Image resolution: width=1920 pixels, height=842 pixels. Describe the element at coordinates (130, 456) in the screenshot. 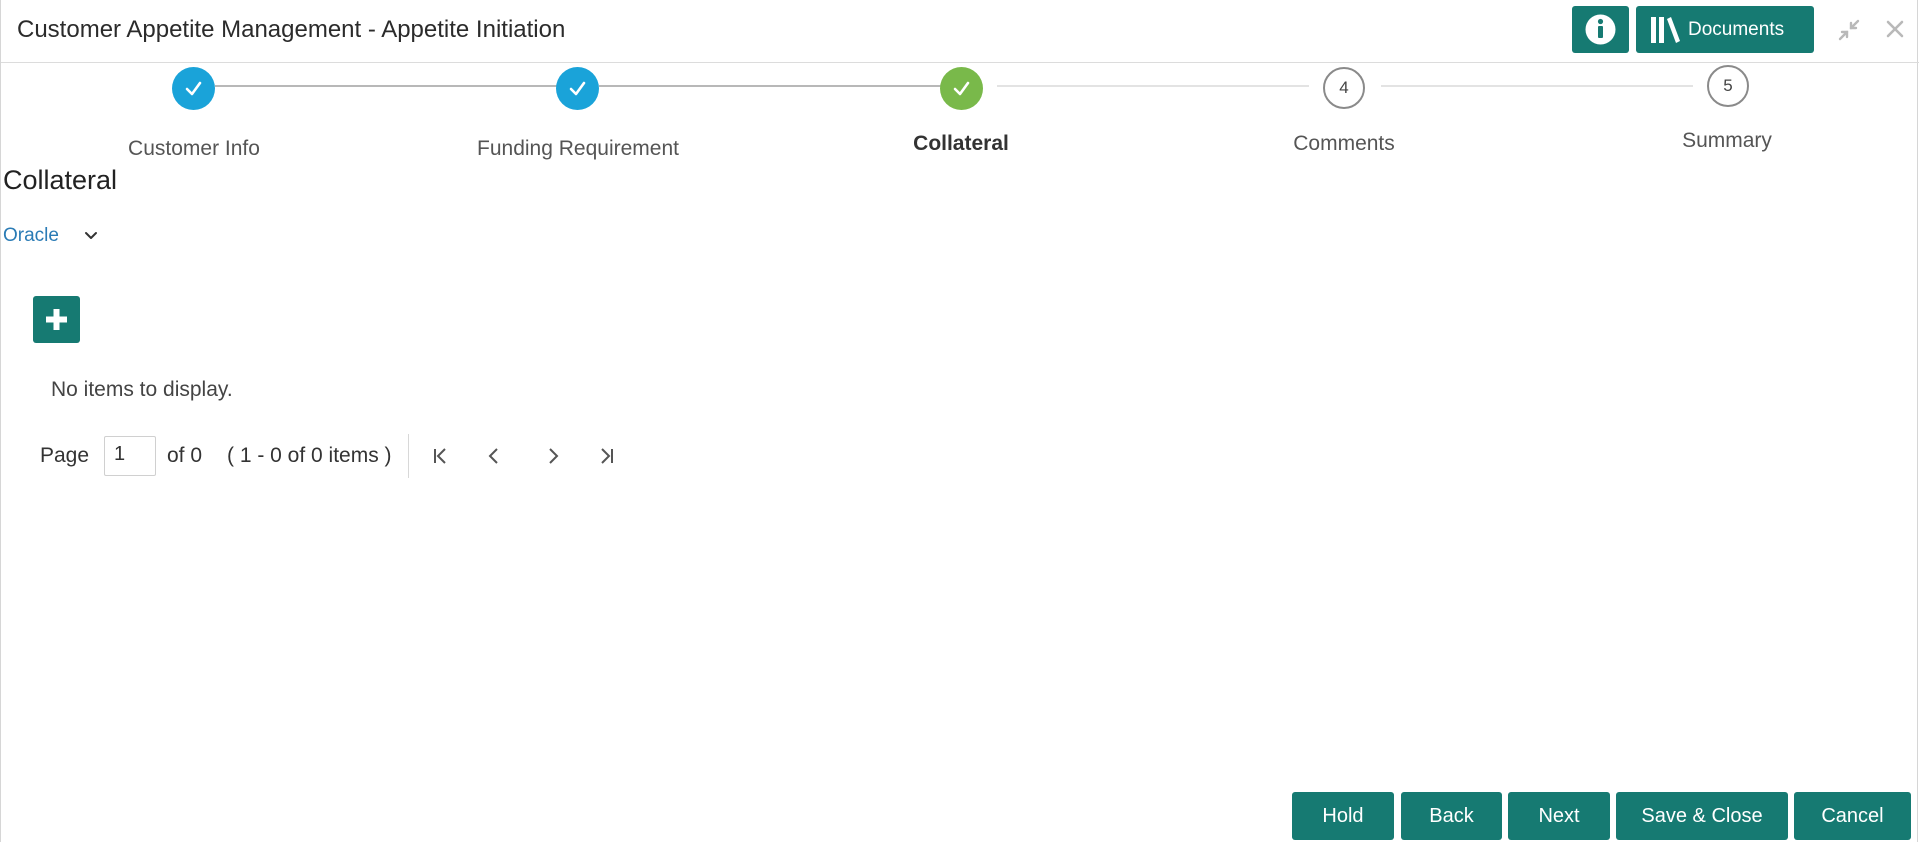

I see `page-number-input: 1` at that location.